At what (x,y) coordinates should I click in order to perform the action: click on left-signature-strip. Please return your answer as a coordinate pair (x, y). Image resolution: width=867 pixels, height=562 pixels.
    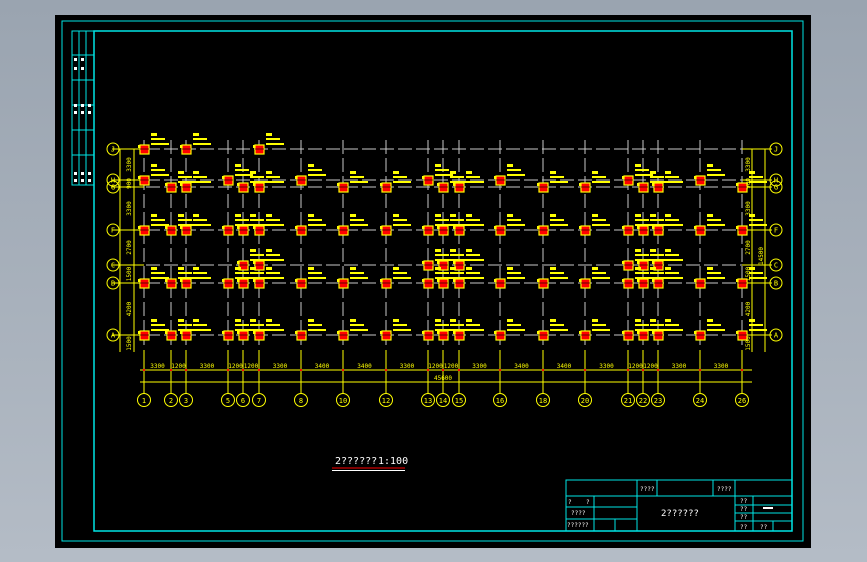
    Looking at the image, I should click on (83, 108).